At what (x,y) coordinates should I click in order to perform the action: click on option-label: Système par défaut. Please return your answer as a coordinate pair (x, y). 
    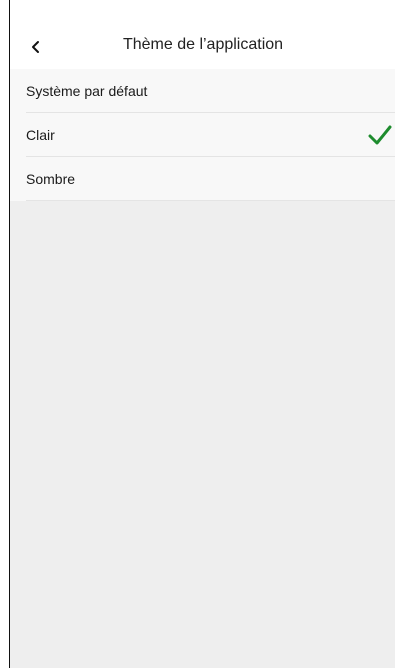
    Looking at the image, I should click on (87, 91).